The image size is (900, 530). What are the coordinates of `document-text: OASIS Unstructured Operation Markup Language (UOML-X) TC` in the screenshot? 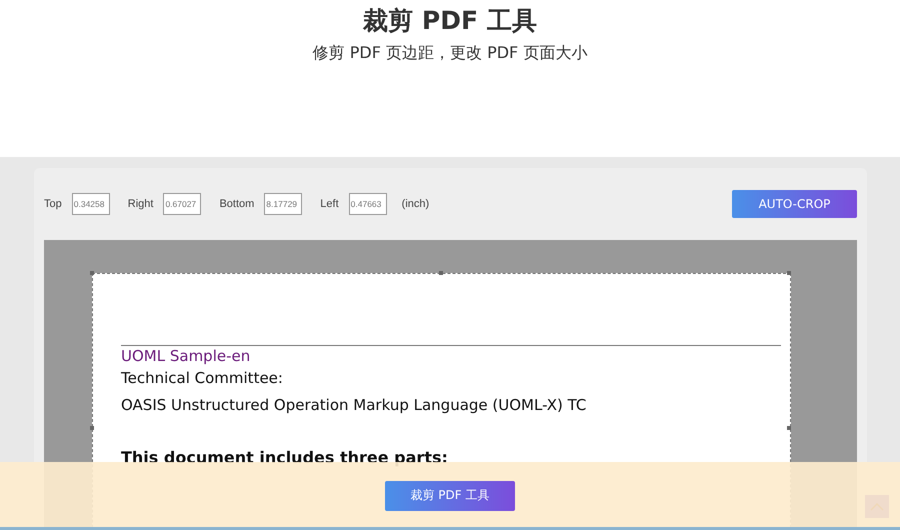 It's located at (354, 405).